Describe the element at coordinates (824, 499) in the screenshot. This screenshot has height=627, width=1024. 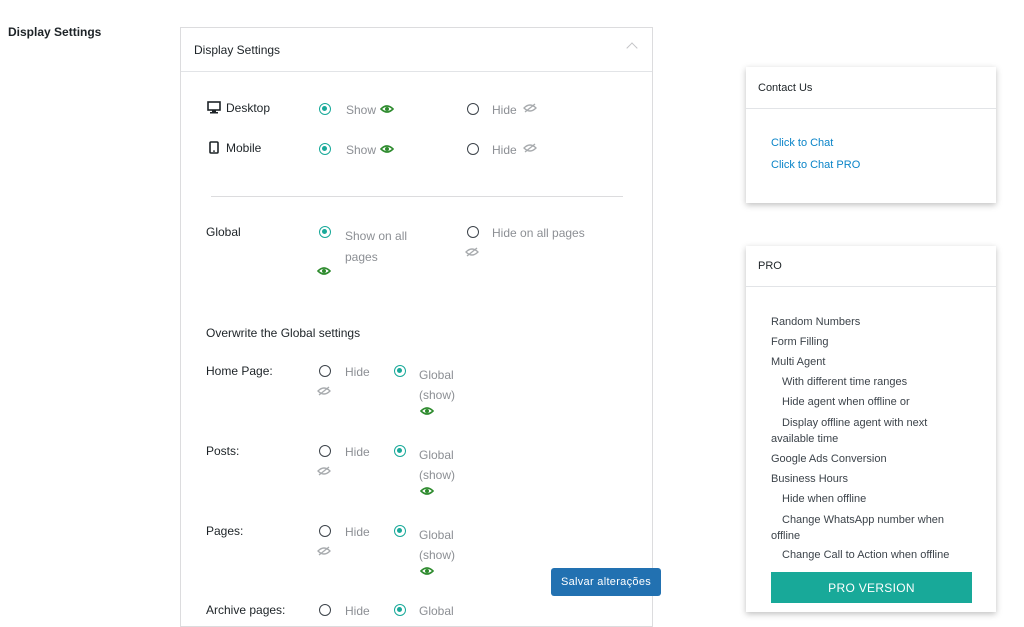
I see `pro-feature-item: Hide when offline` at that location.